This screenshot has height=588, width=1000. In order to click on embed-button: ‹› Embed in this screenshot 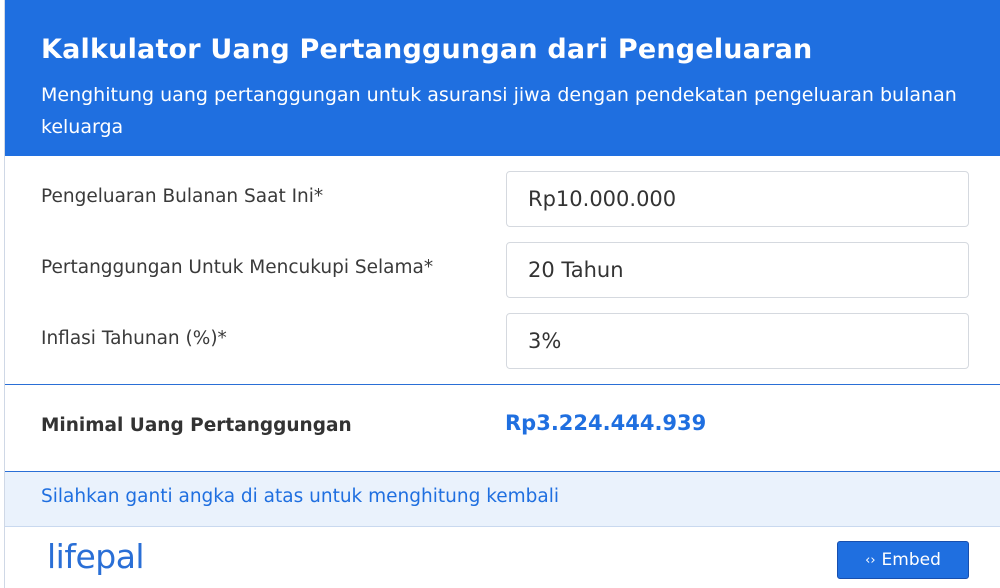, I will do `click(903, 560)`.